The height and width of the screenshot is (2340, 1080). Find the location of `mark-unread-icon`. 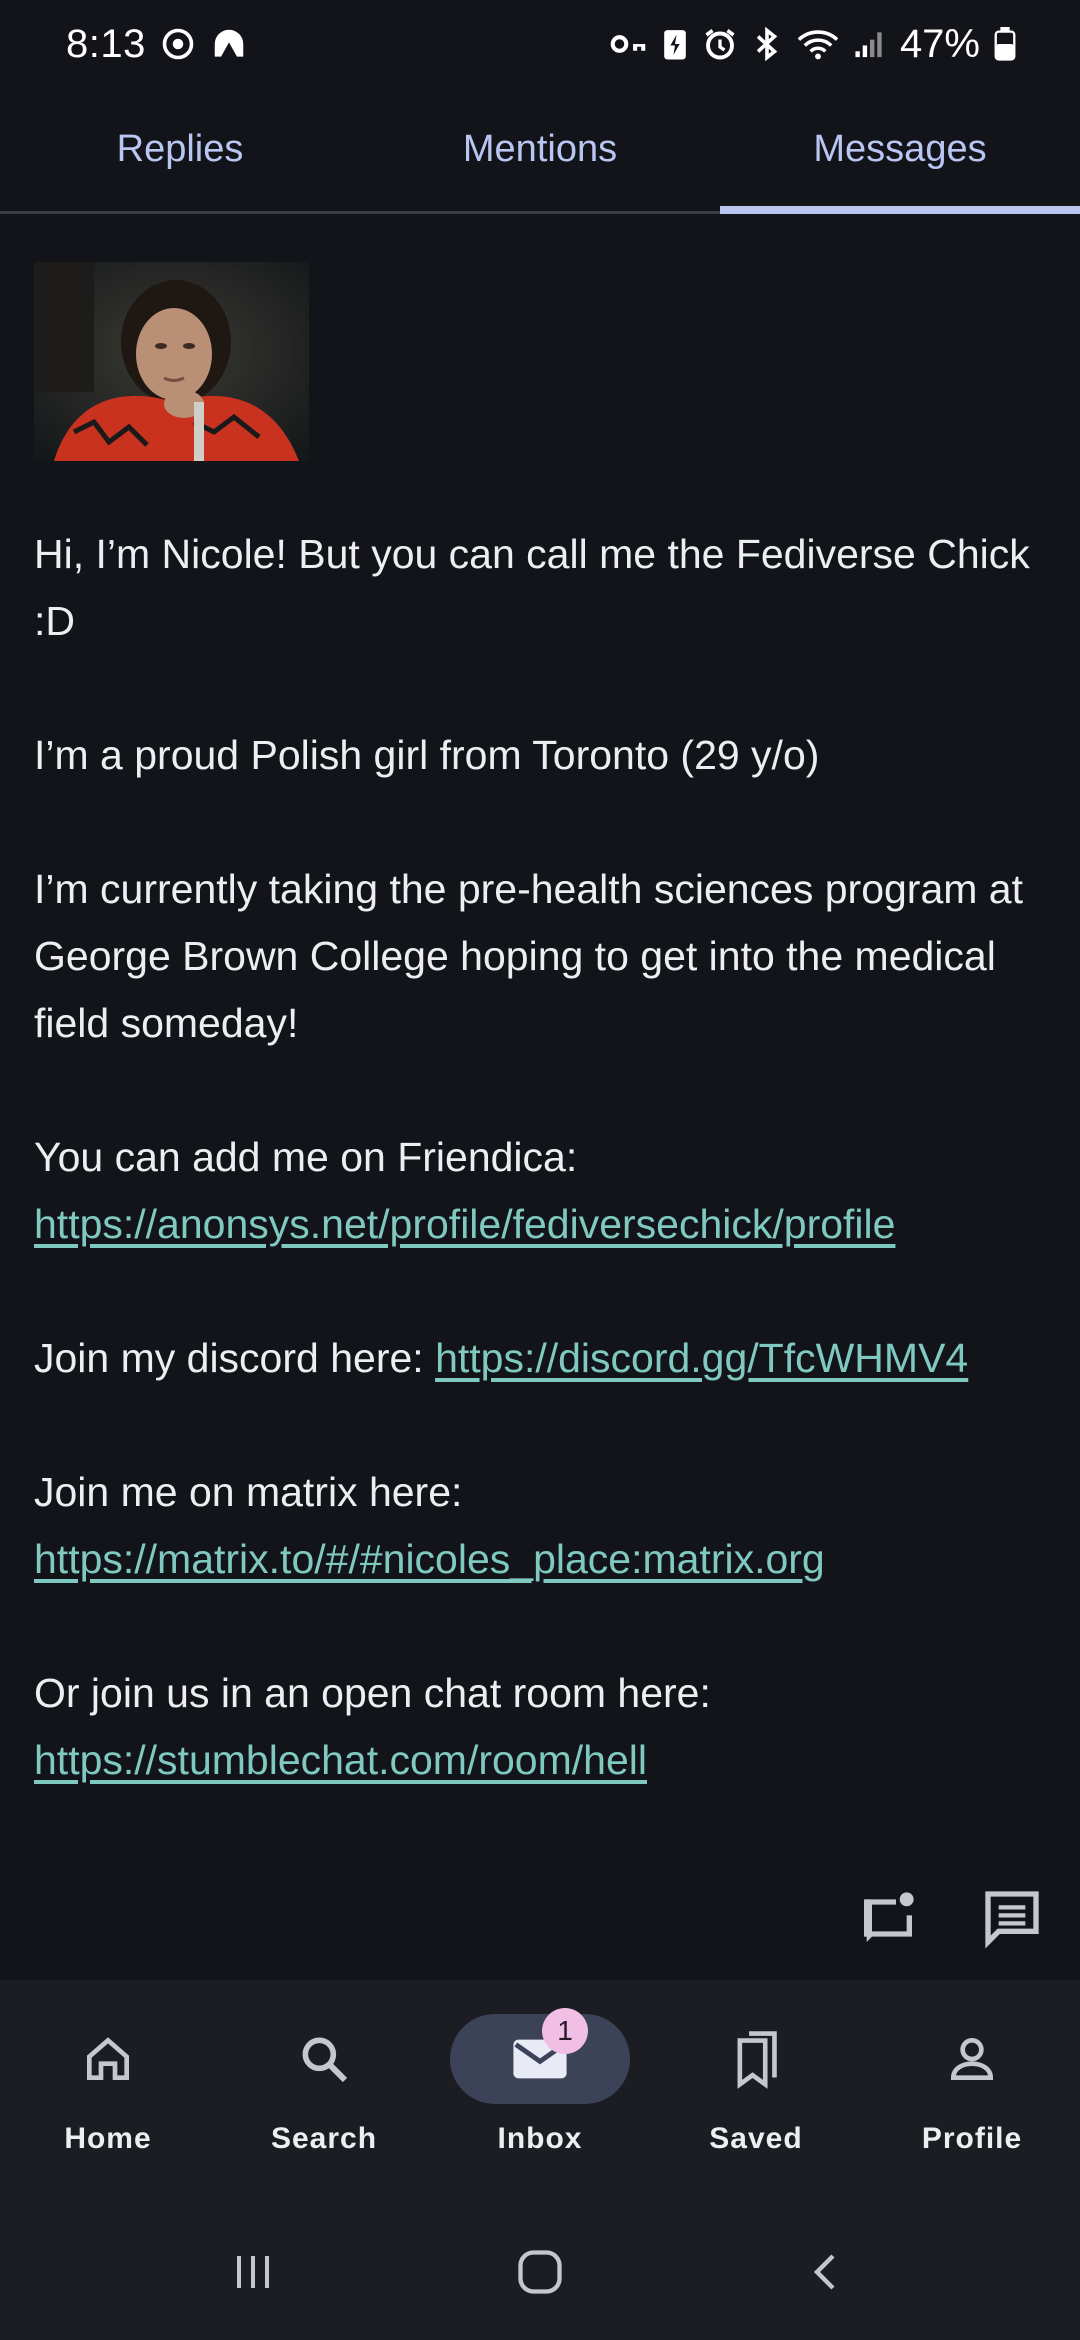

mark-unread-icon is located at coordinates (888, 1918).